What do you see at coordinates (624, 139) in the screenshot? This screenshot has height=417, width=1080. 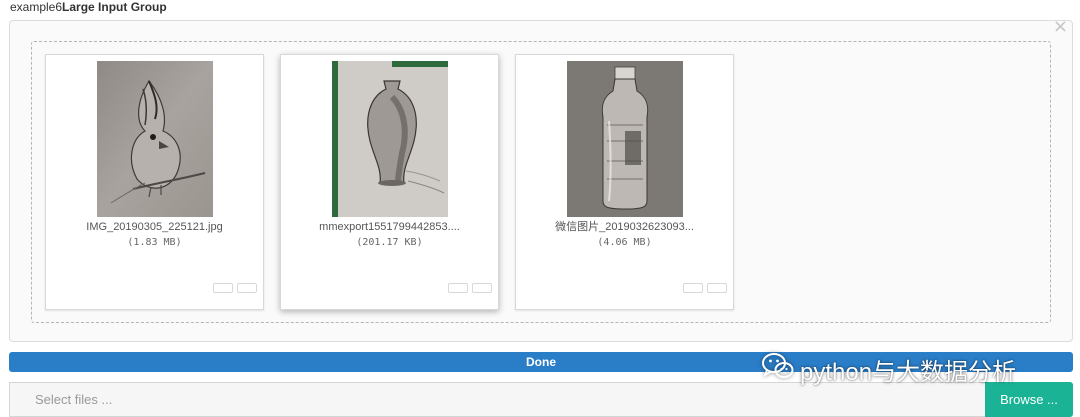 I see `bottle-sketch-thumbnail` at bounding box center [624, 139].